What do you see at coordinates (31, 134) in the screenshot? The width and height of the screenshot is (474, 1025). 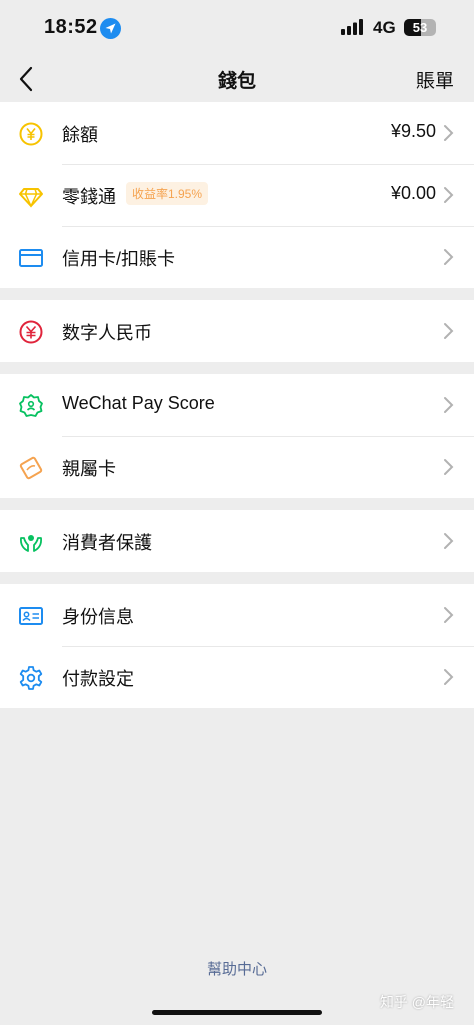 I see `yuan-coin-icon` at bounding box center [31, 134].